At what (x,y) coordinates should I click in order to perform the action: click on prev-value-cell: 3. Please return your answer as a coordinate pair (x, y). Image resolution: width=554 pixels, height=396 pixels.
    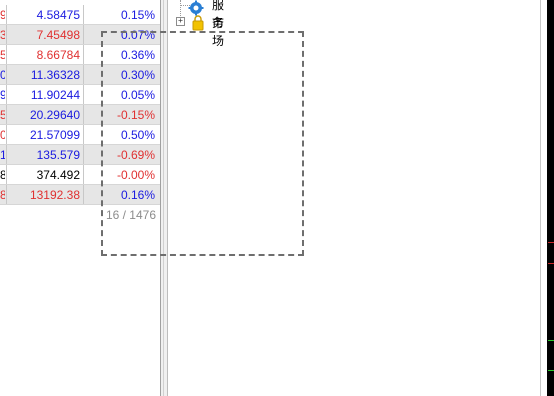
    Looking at the image, I should click on (2, 35).